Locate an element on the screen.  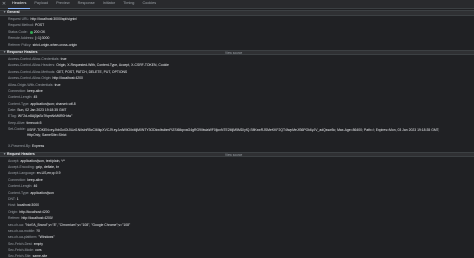
header-key: sec-ch-ua-mobile: is located at coordinates (21, 230).